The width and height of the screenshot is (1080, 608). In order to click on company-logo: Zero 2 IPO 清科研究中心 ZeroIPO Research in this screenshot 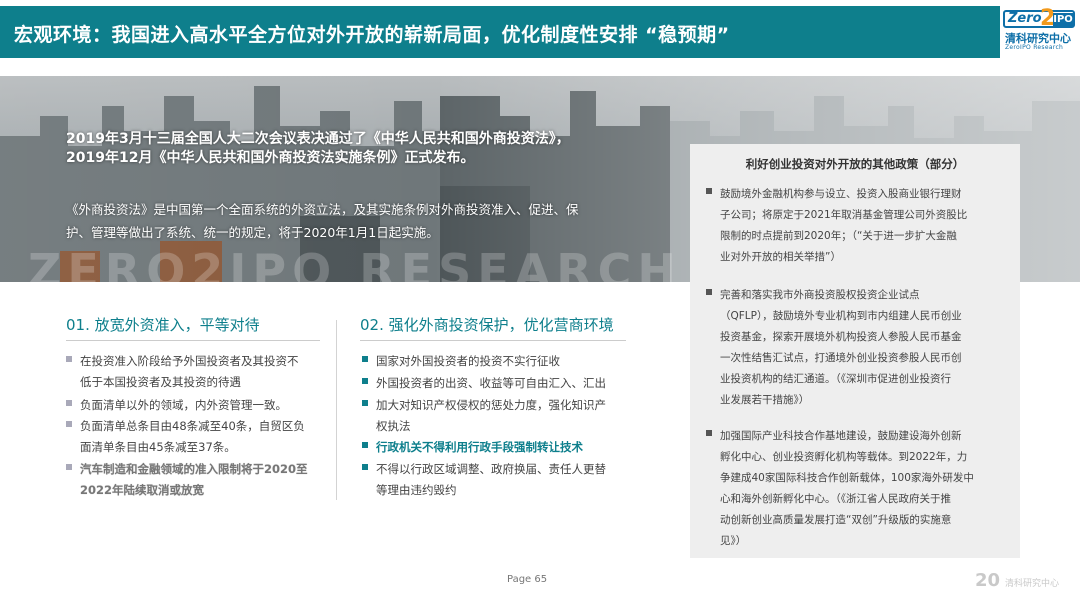, I will do `click(1039, 31)`.